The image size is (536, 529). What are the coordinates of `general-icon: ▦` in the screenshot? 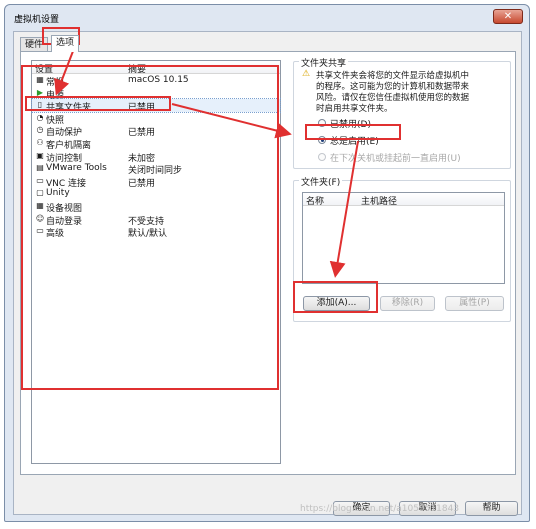 It's located at (40, 79).